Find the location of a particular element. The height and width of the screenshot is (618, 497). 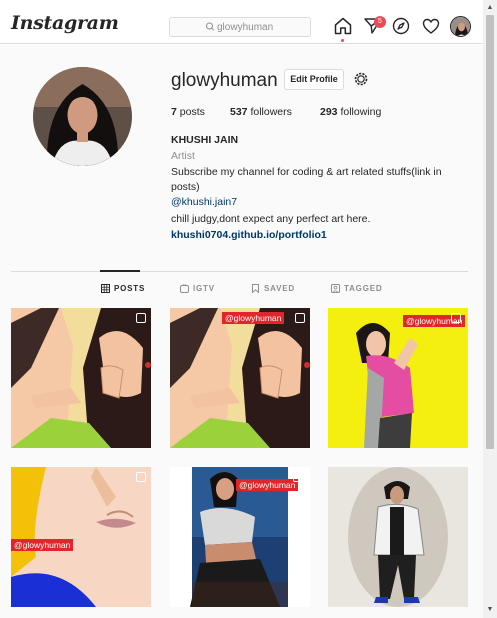

followers-stat: 537 followers is located at coordinates (261, 112).